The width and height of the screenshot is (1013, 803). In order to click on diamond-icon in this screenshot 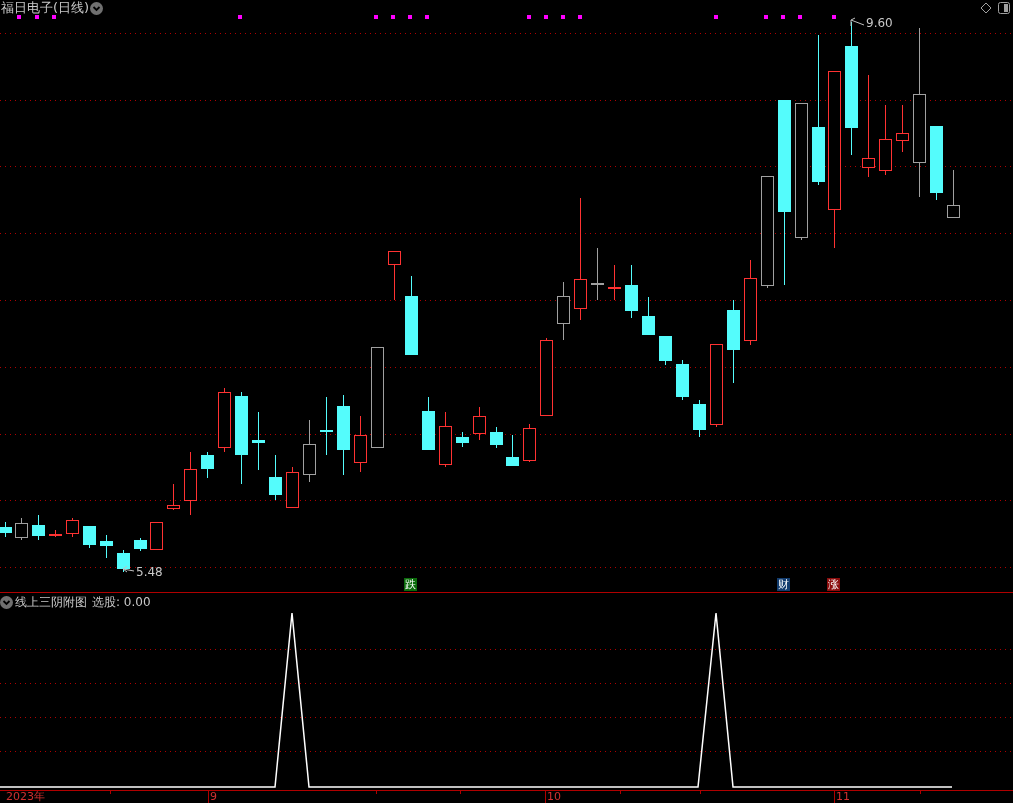, I will do `click(986, 8)`.